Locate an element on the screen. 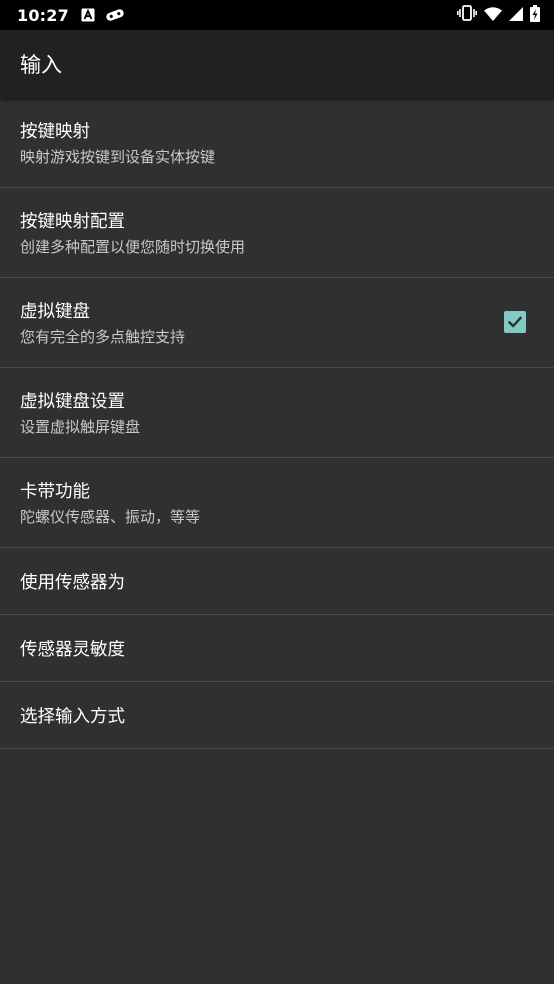 Image resolution: width=554 pixels, height=984 pixels. status-icons is located at coordinates (498, 15).